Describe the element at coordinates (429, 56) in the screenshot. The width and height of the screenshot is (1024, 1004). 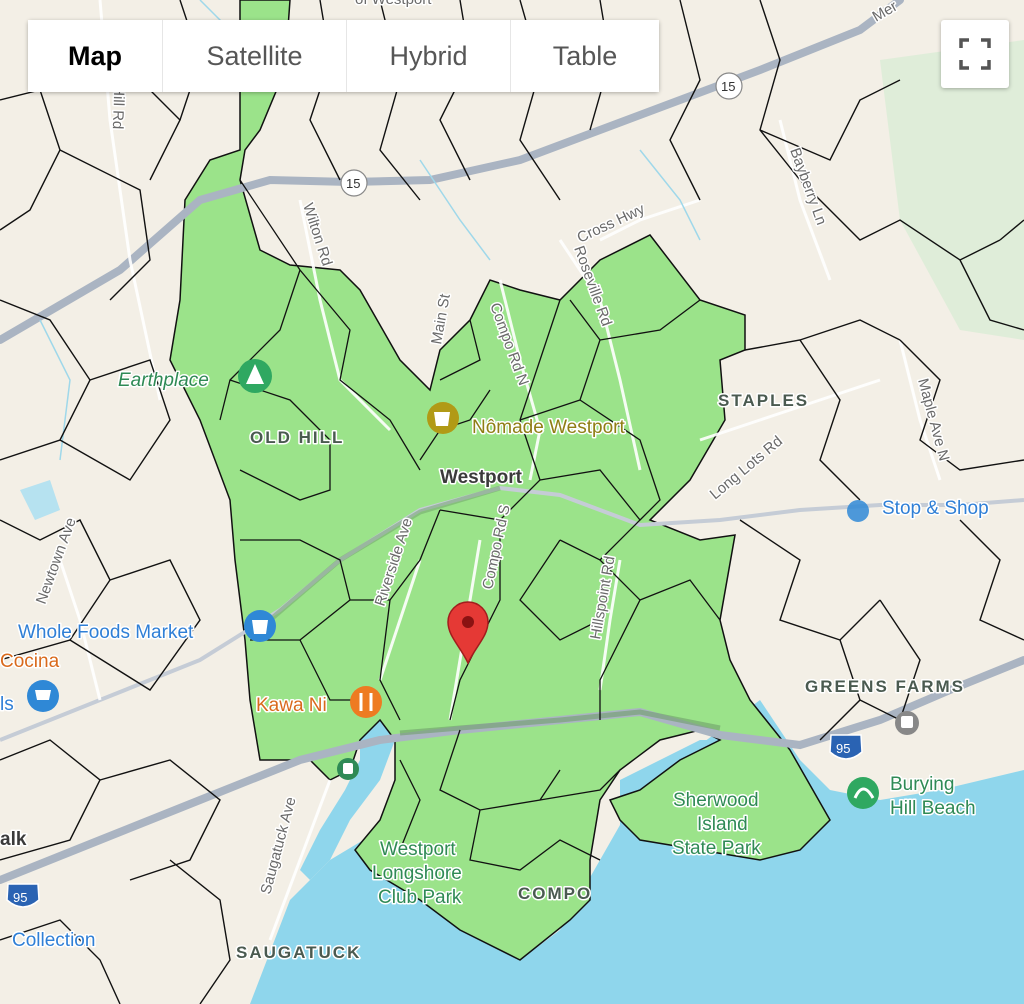
I see `tab-hybrid: Hybrid` at that location.